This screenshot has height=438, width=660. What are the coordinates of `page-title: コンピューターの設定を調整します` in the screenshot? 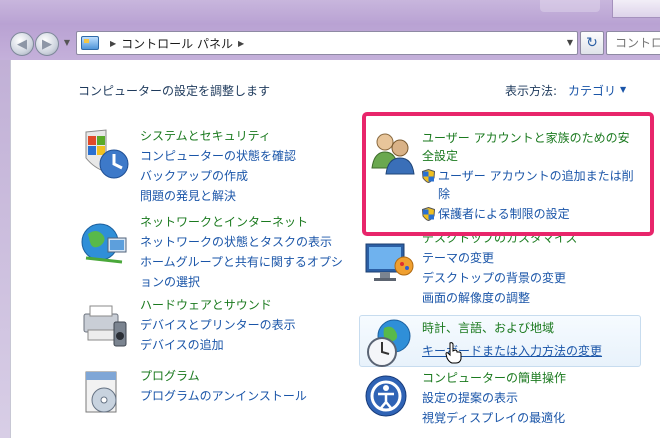 It's located at (174, 91).